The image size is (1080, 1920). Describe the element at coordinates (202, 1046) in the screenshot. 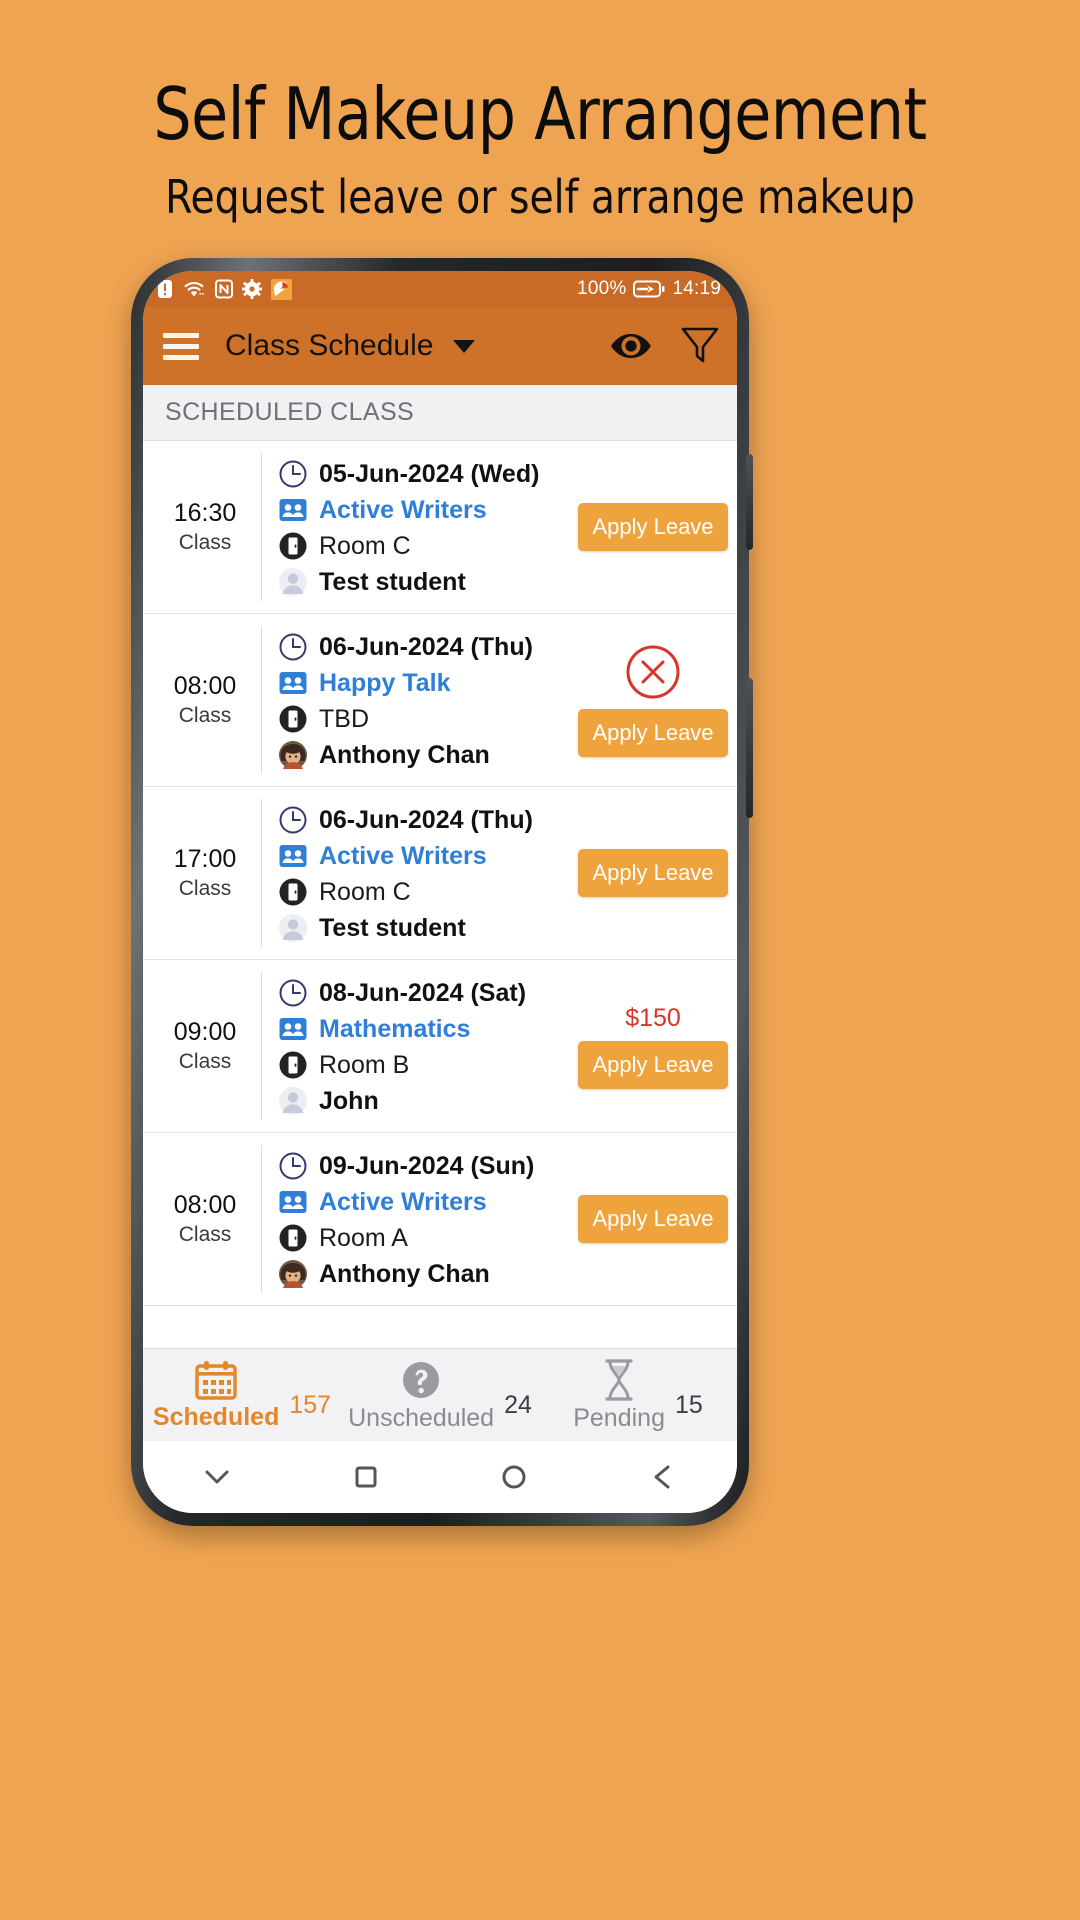

I see `row-time-column: 09:00 Class` at that location.